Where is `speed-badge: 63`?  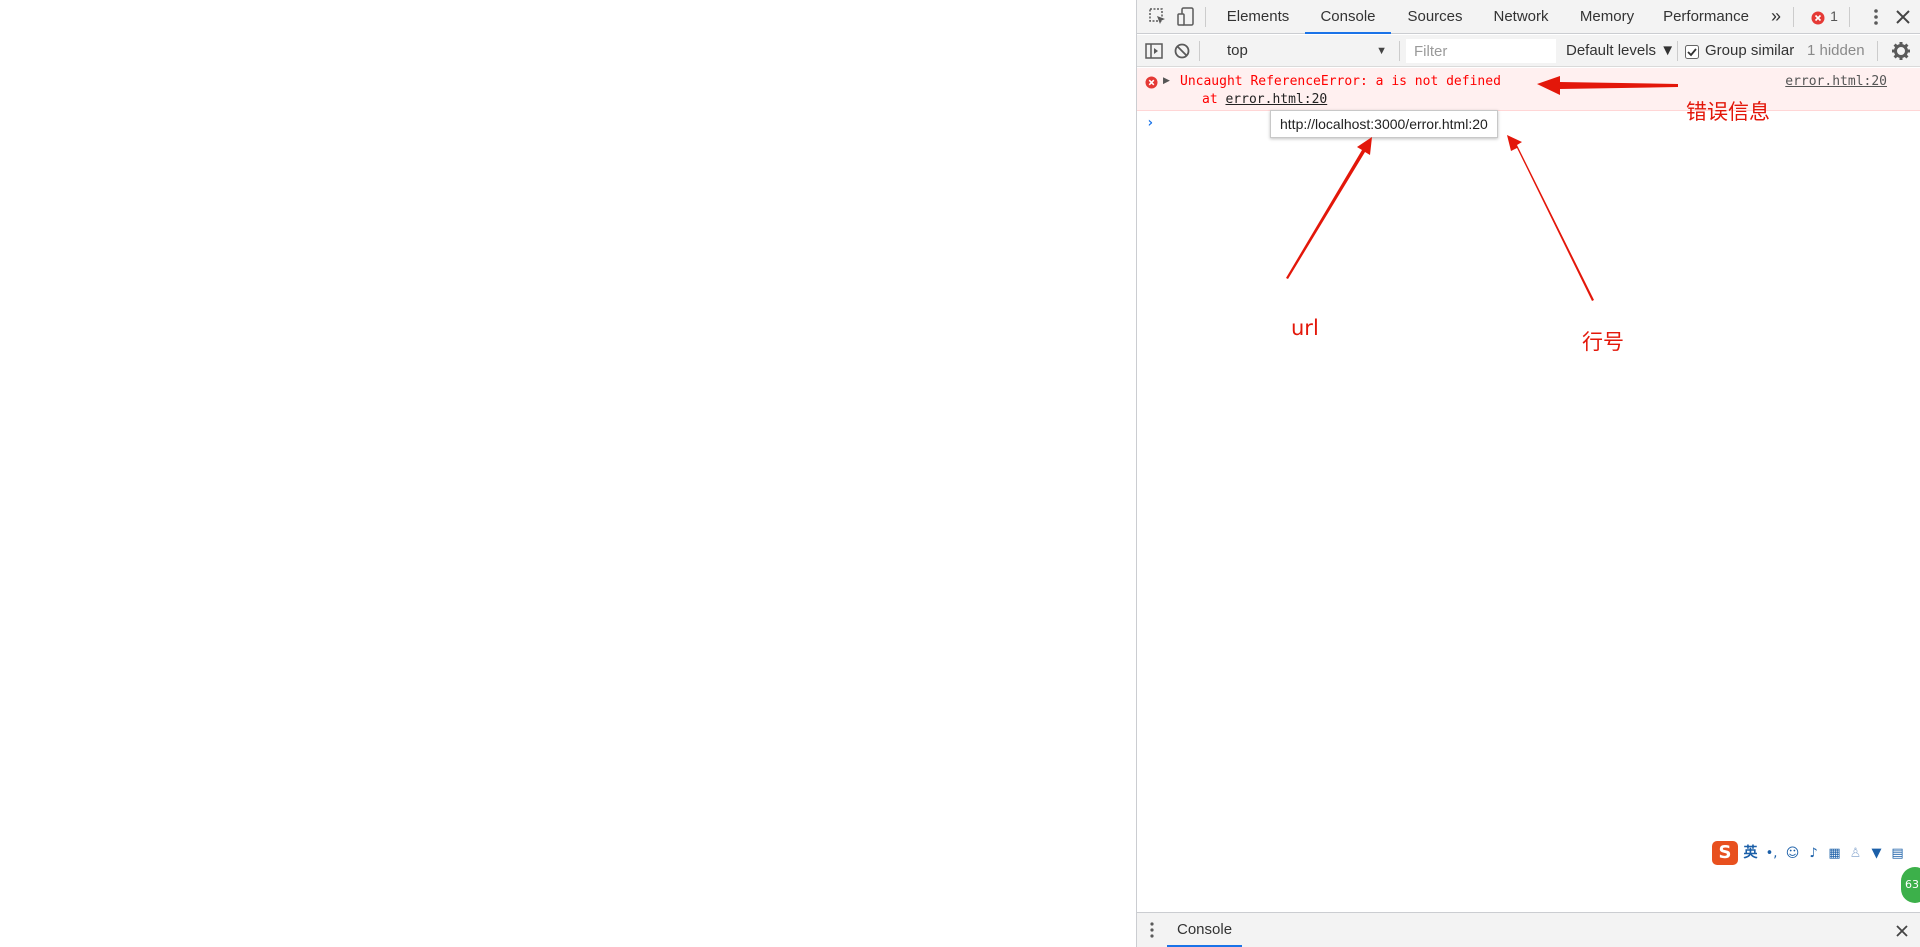 speed-badge: 63 is located at coordinates (1910, 885).